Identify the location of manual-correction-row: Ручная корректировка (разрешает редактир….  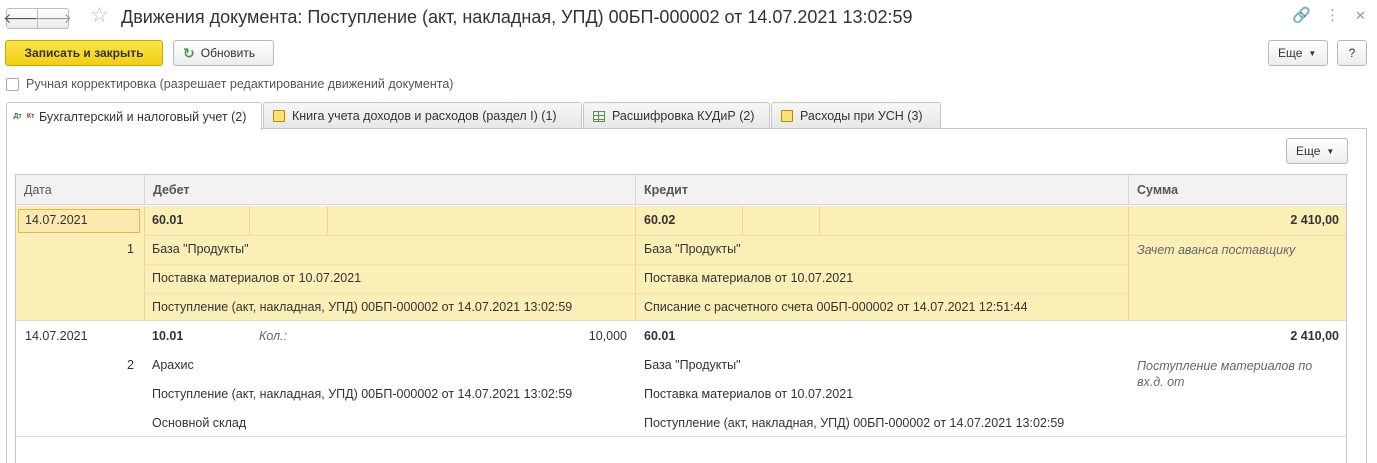
(229, 84).